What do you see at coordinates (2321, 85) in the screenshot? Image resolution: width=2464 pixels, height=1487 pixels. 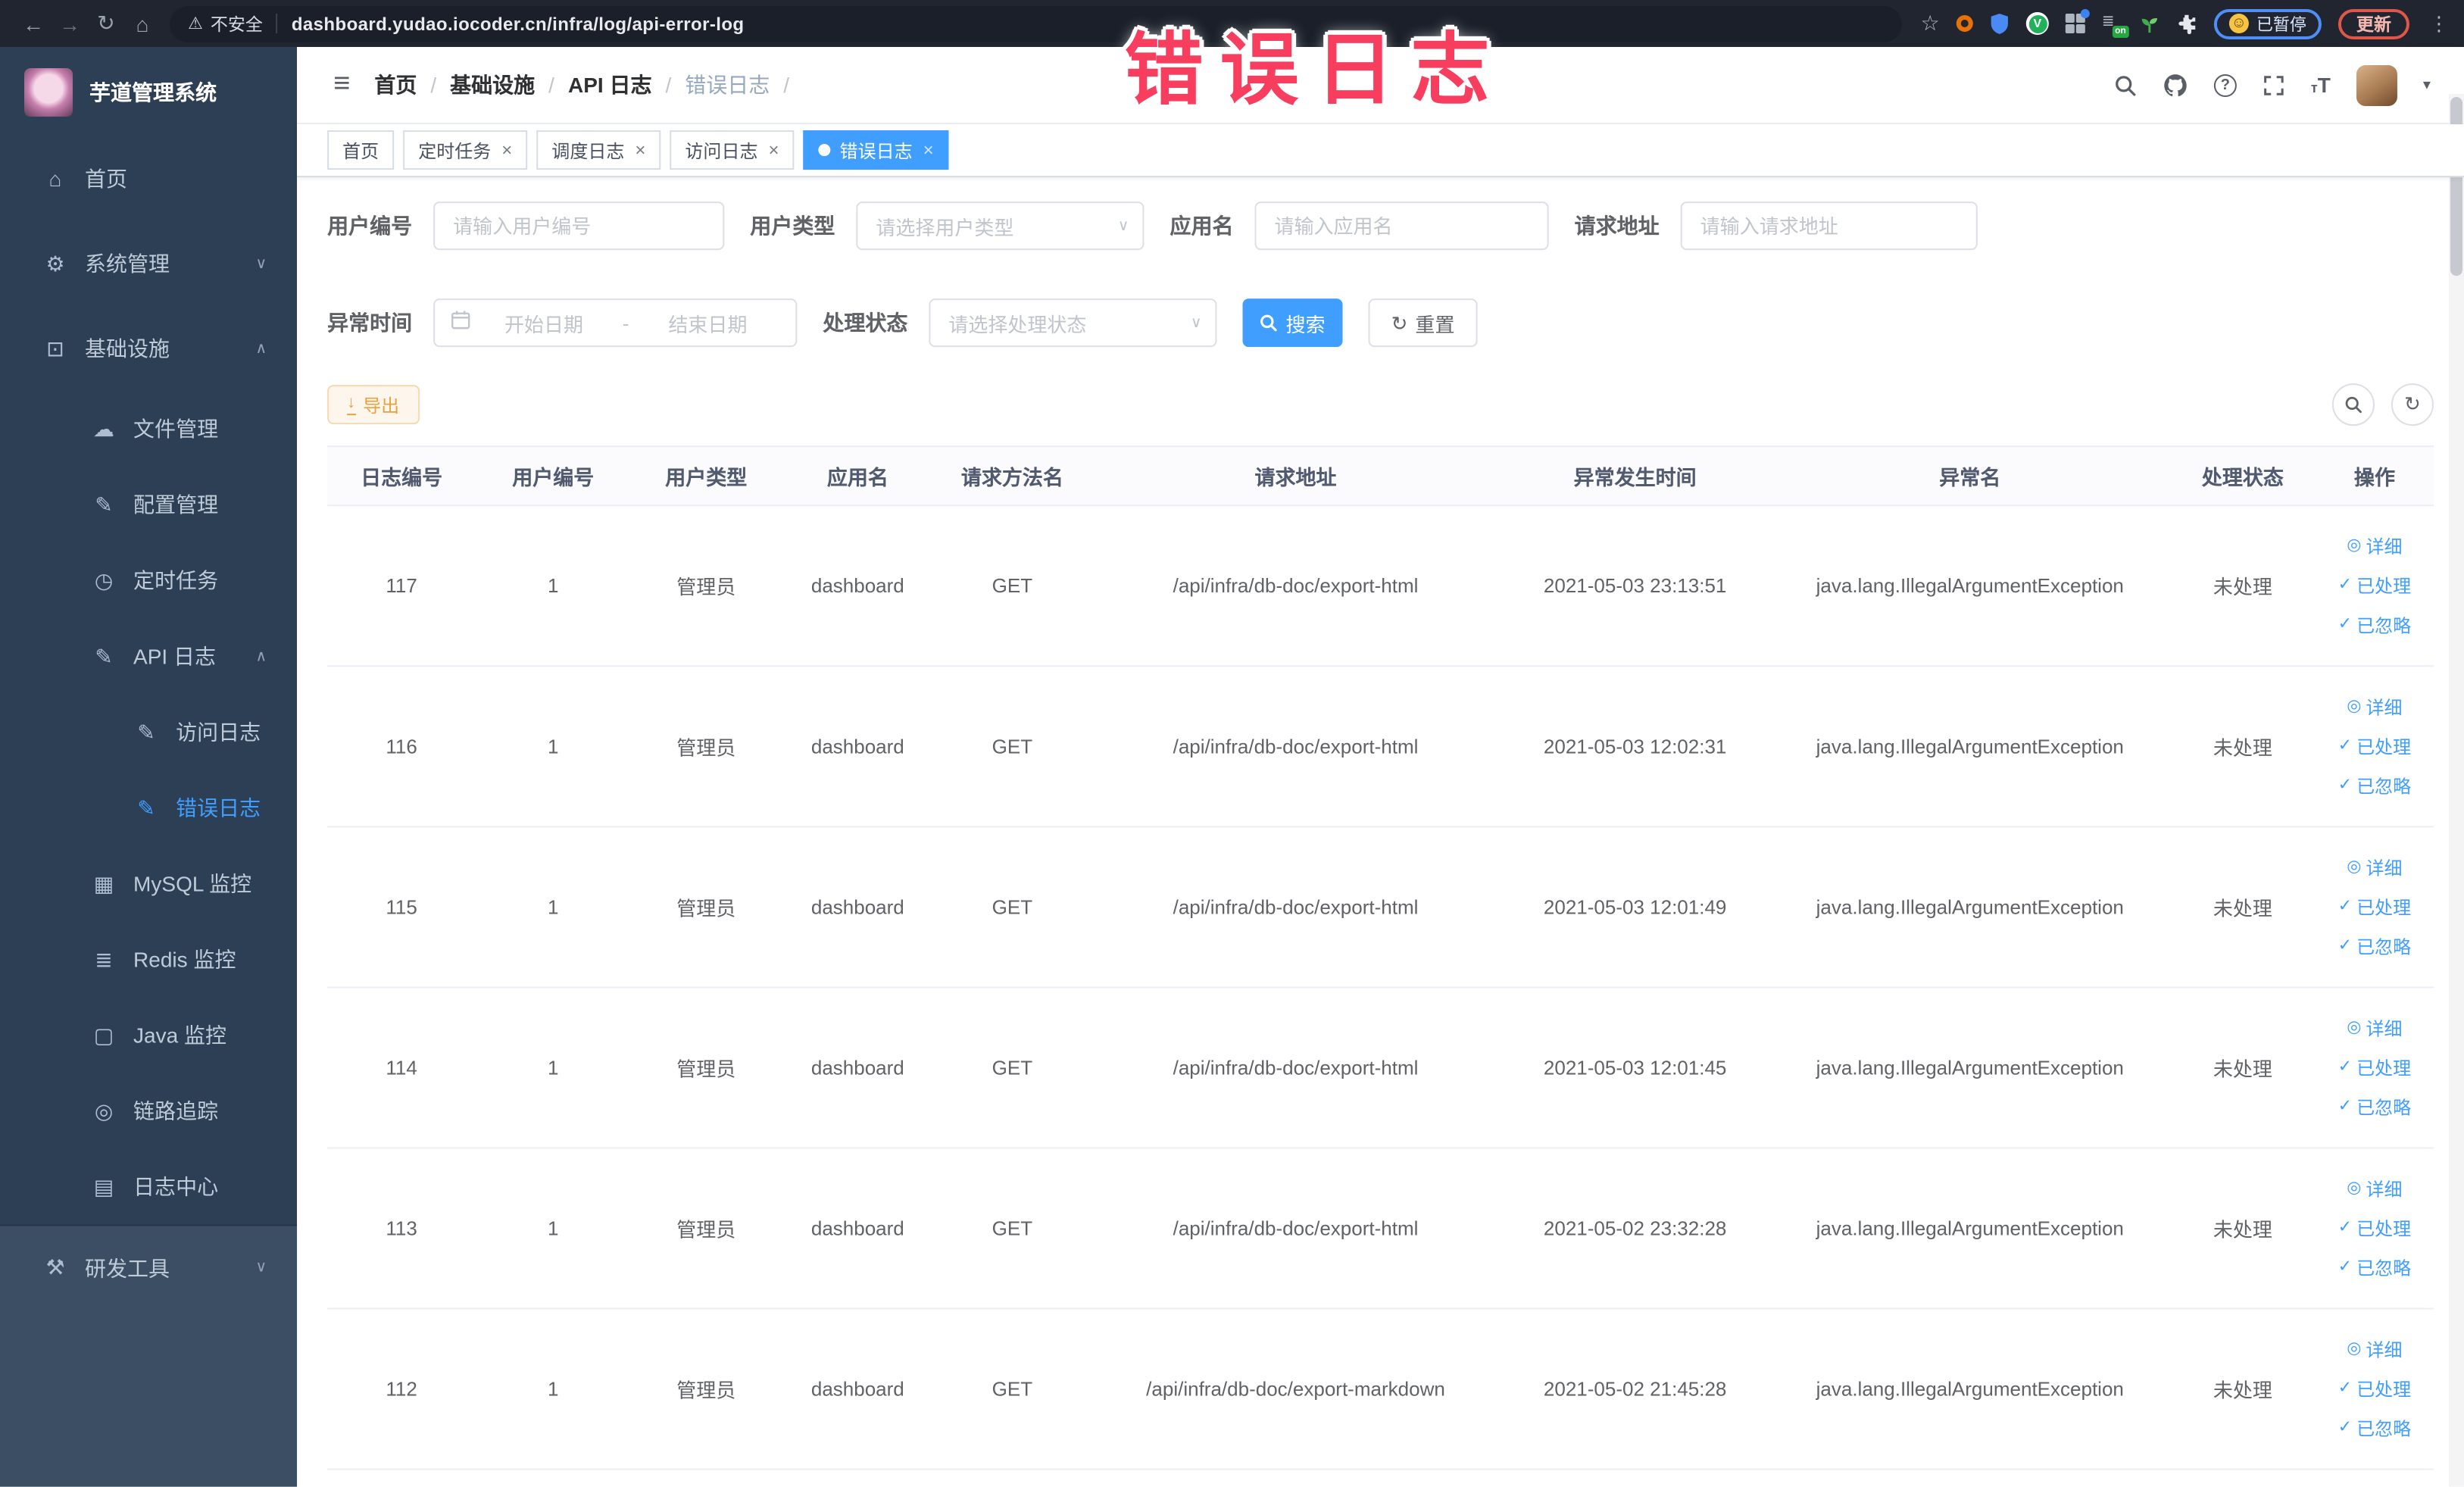 I see `font-size-icon: тT` at bounding box center [2321, 85].